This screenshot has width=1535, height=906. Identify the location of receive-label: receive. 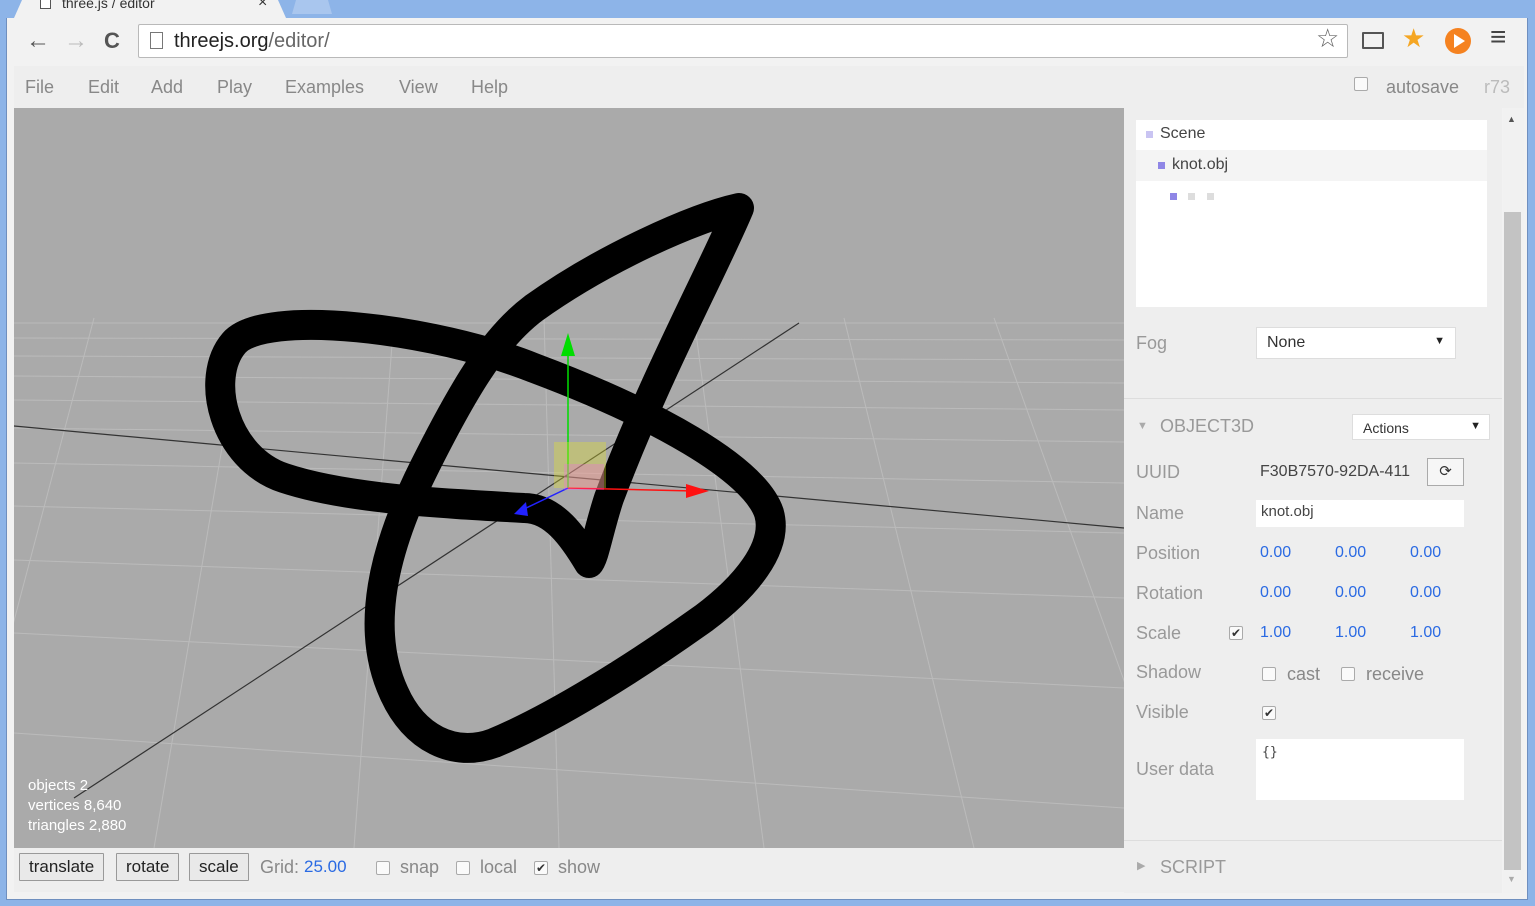
(1395, 674).